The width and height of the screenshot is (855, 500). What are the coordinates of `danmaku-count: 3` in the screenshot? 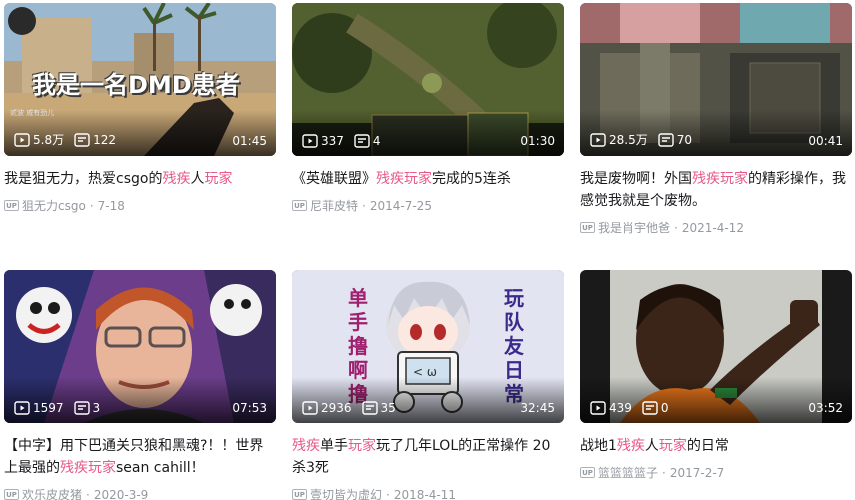 It's located at (86, 408).